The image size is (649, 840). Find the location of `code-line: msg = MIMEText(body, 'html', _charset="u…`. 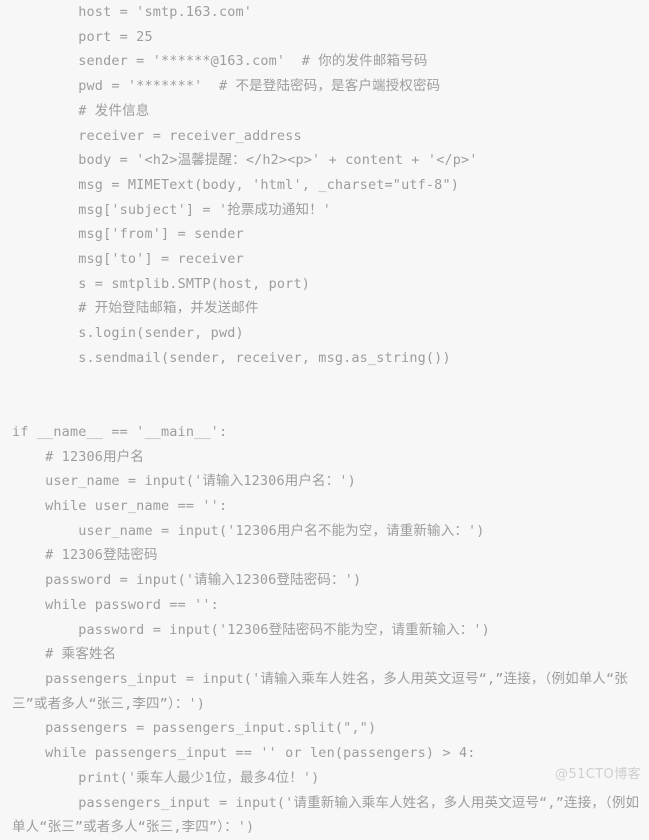

code-line: msg = MIMEText(body, 'html', _charset="u… is located at coordinates (236, 184).